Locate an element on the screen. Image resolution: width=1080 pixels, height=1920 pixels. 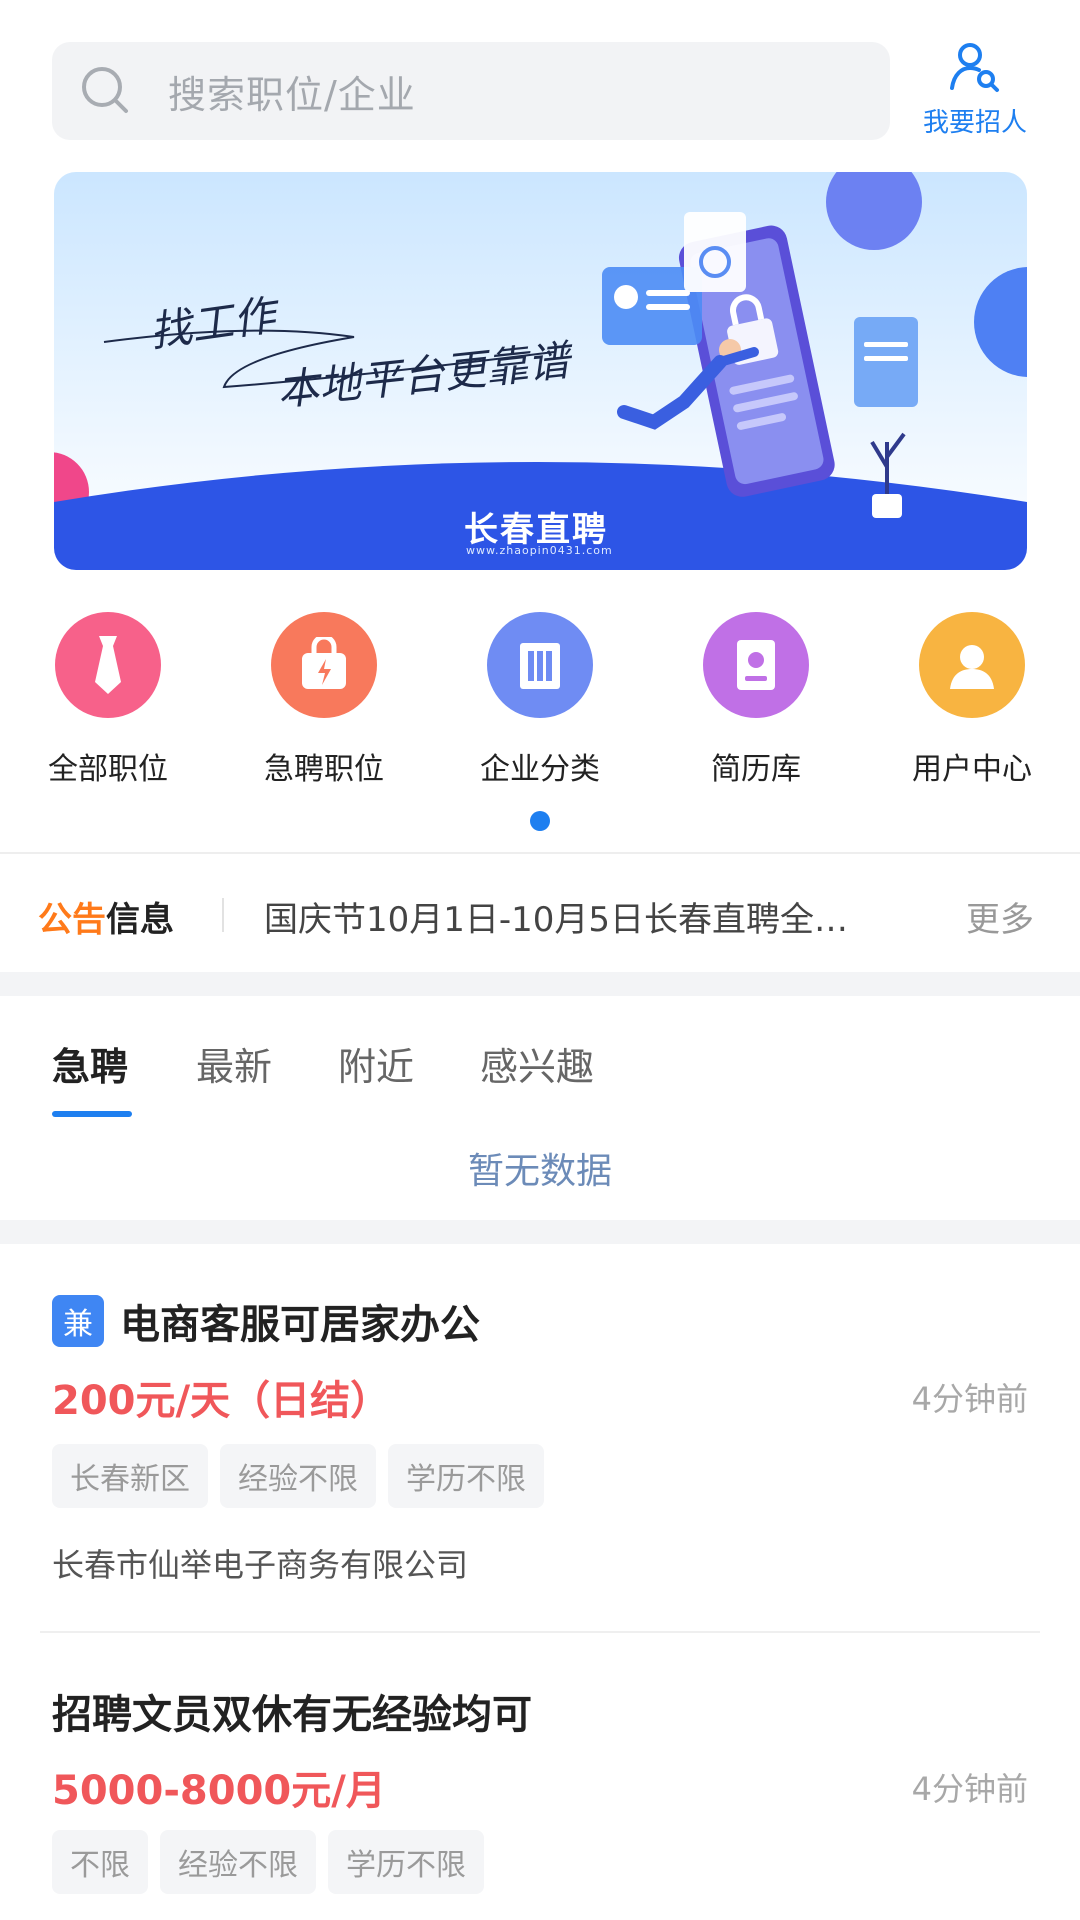
tab-interested: 感兴趣 is located at coordinates (537, 1063).